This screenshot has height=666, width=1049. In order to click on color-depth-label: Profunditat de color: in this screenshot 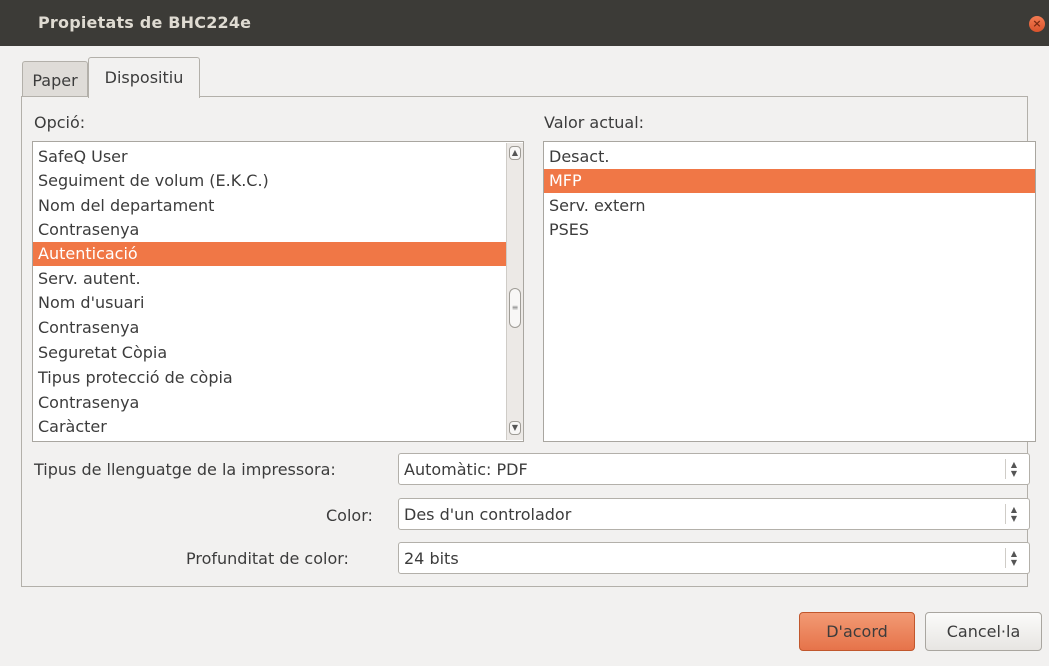, I will do `click(267, 558)`.